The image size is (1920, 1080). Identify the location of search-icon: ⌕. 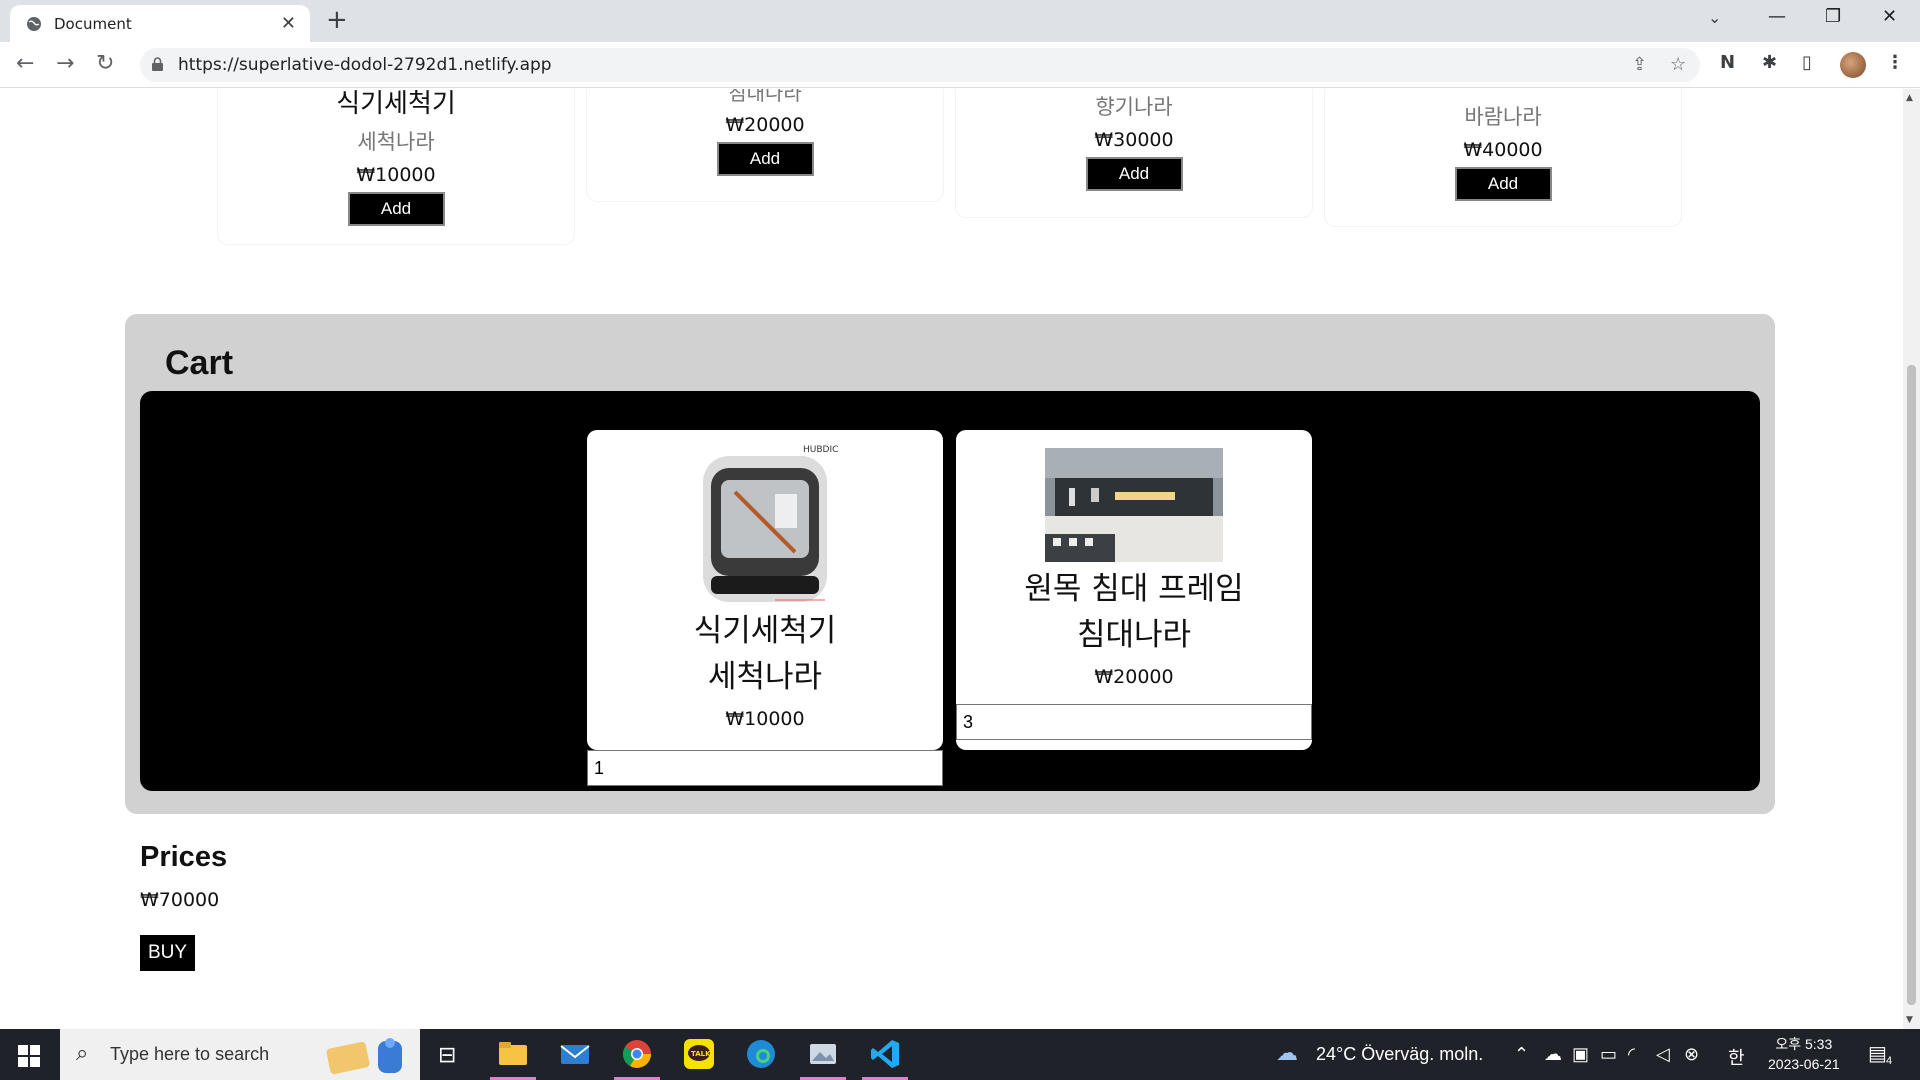
(82, 1053).